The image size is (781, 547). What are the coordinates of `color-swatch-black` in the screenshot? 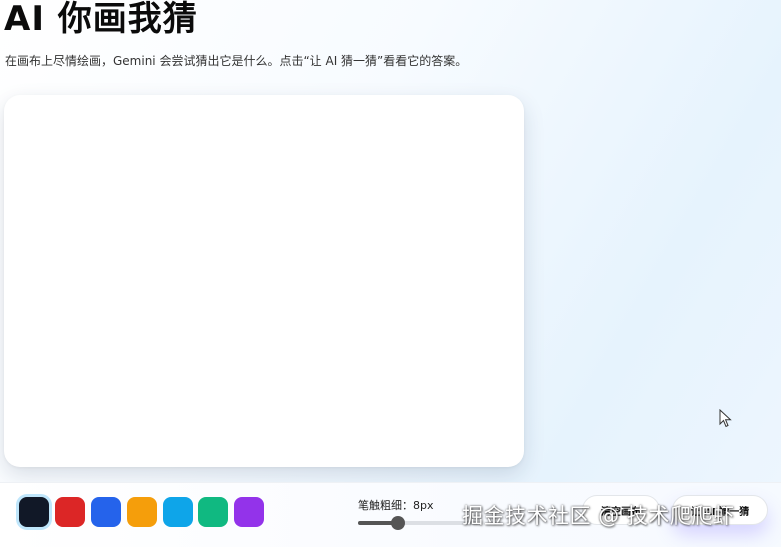 It's located at (34, 512).